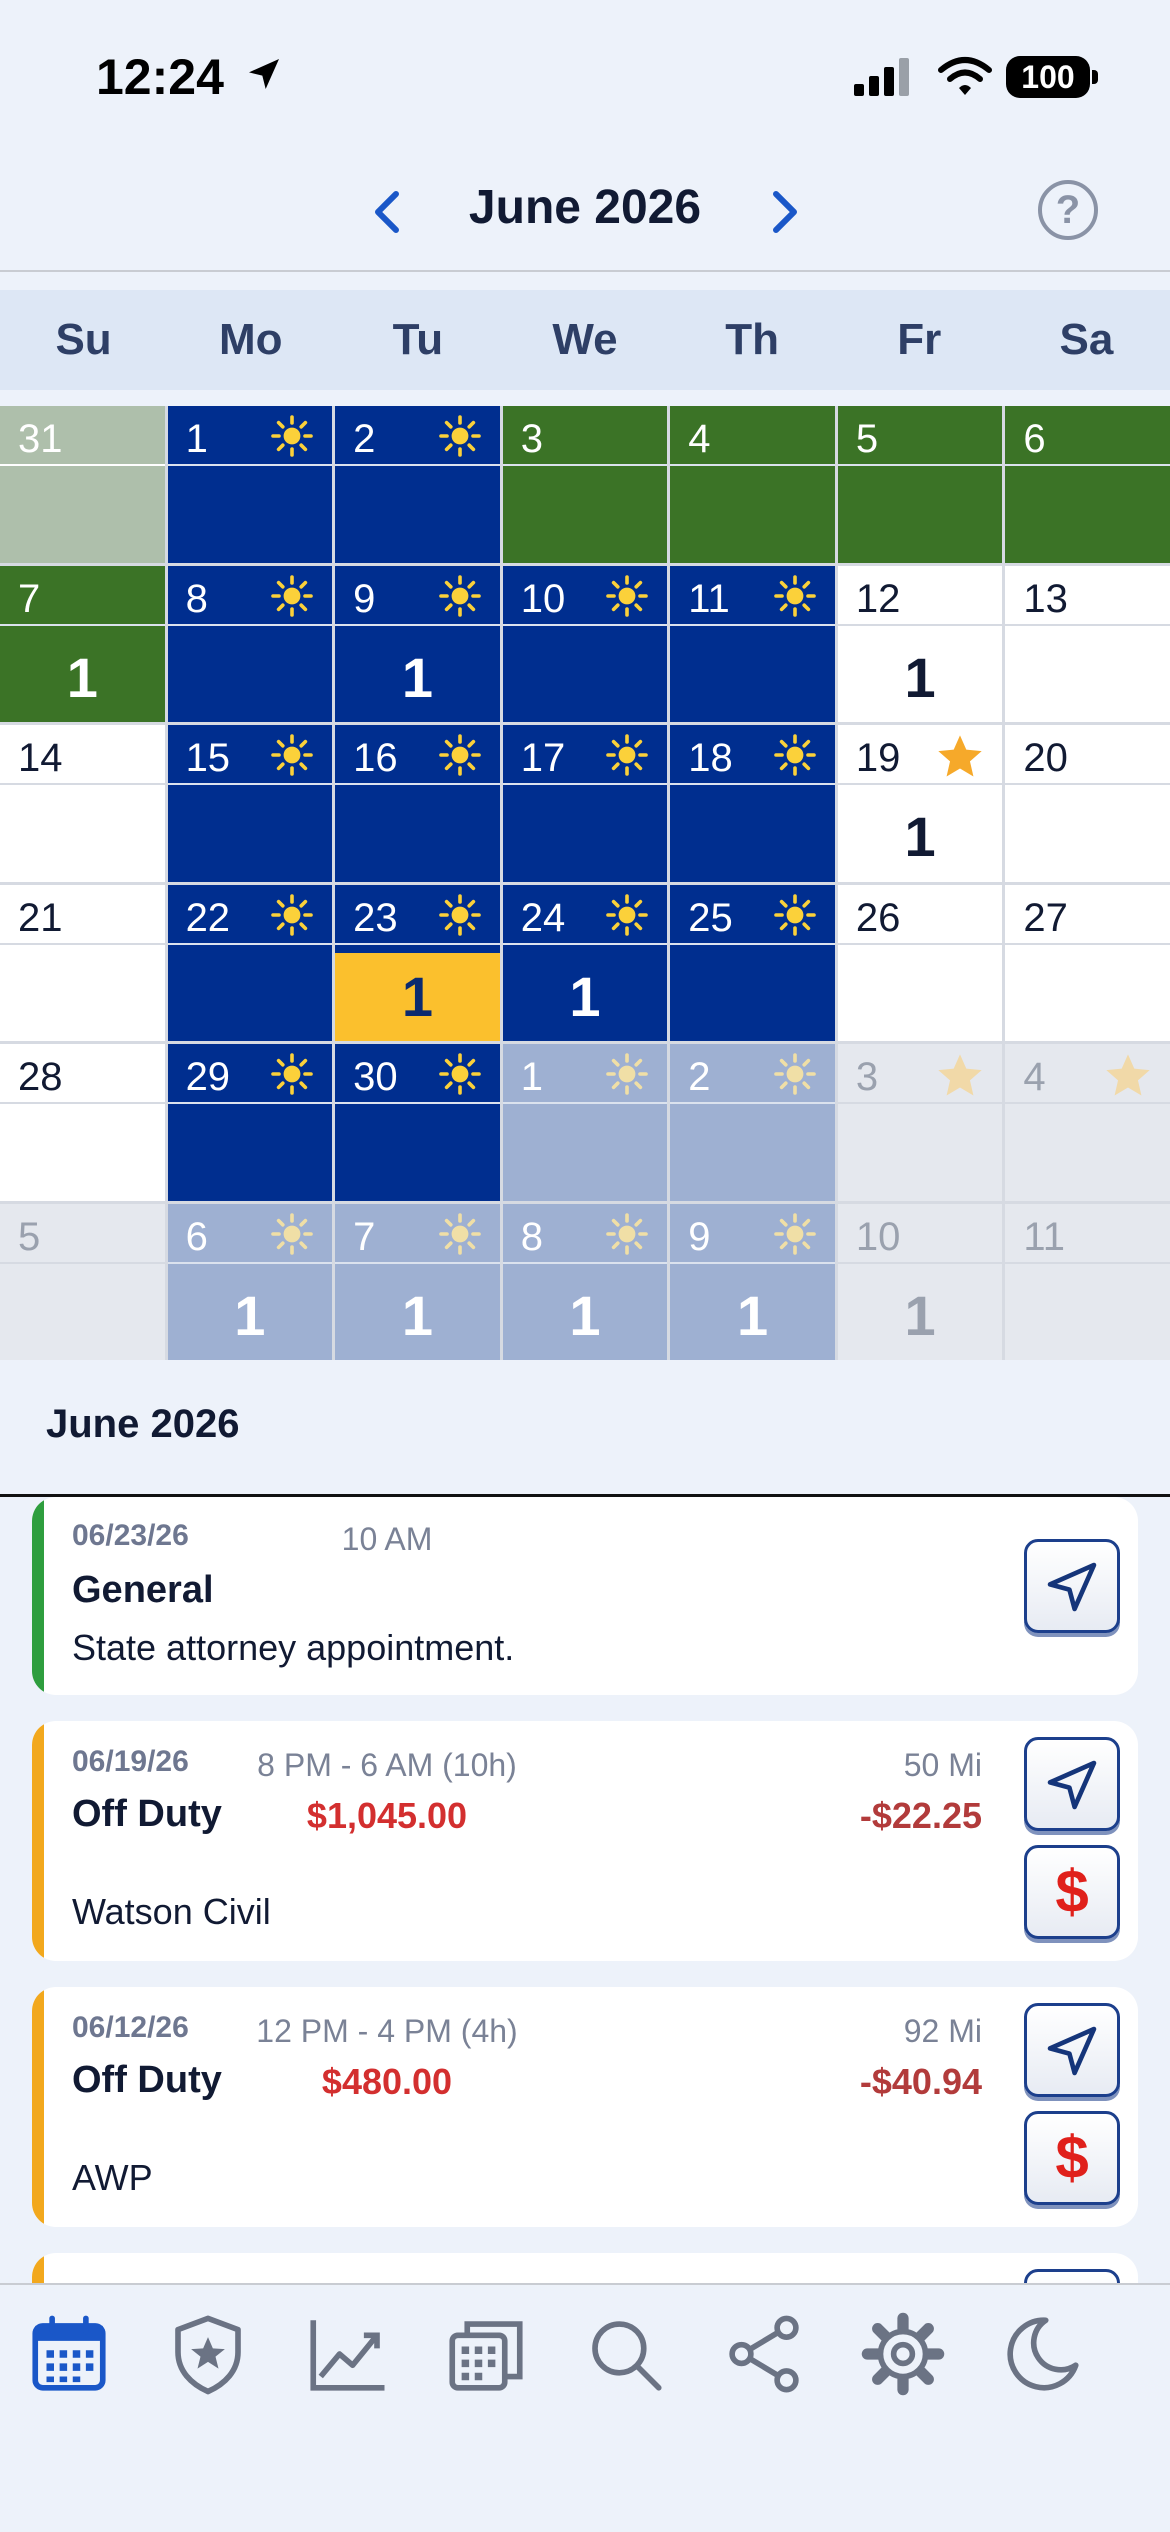 Image resolution: width=1170 pixels, height=2532 pixels. What do you see at coordinates (417, 803) in the screenshot?
I see `calendar-day-cell: 16` at bounding box center [417, 803].